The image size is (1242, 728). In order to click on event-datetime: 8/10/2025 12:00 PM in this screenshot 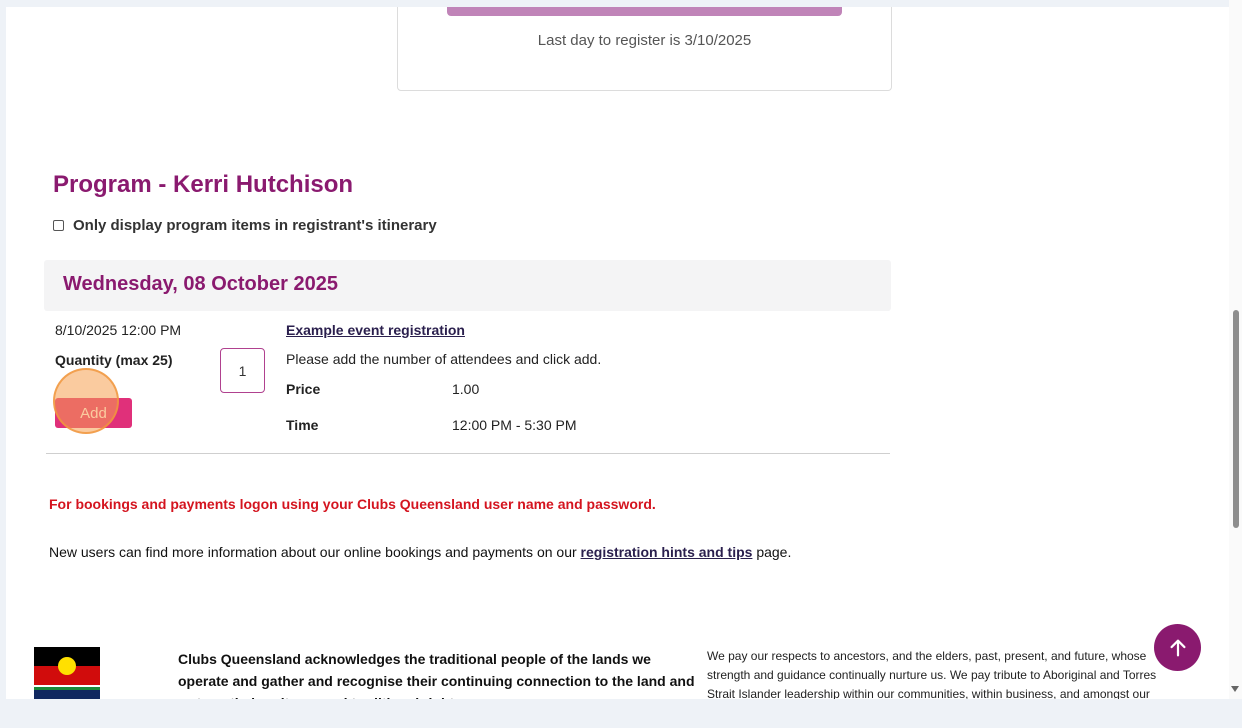, I will do `click(118, 330)`.